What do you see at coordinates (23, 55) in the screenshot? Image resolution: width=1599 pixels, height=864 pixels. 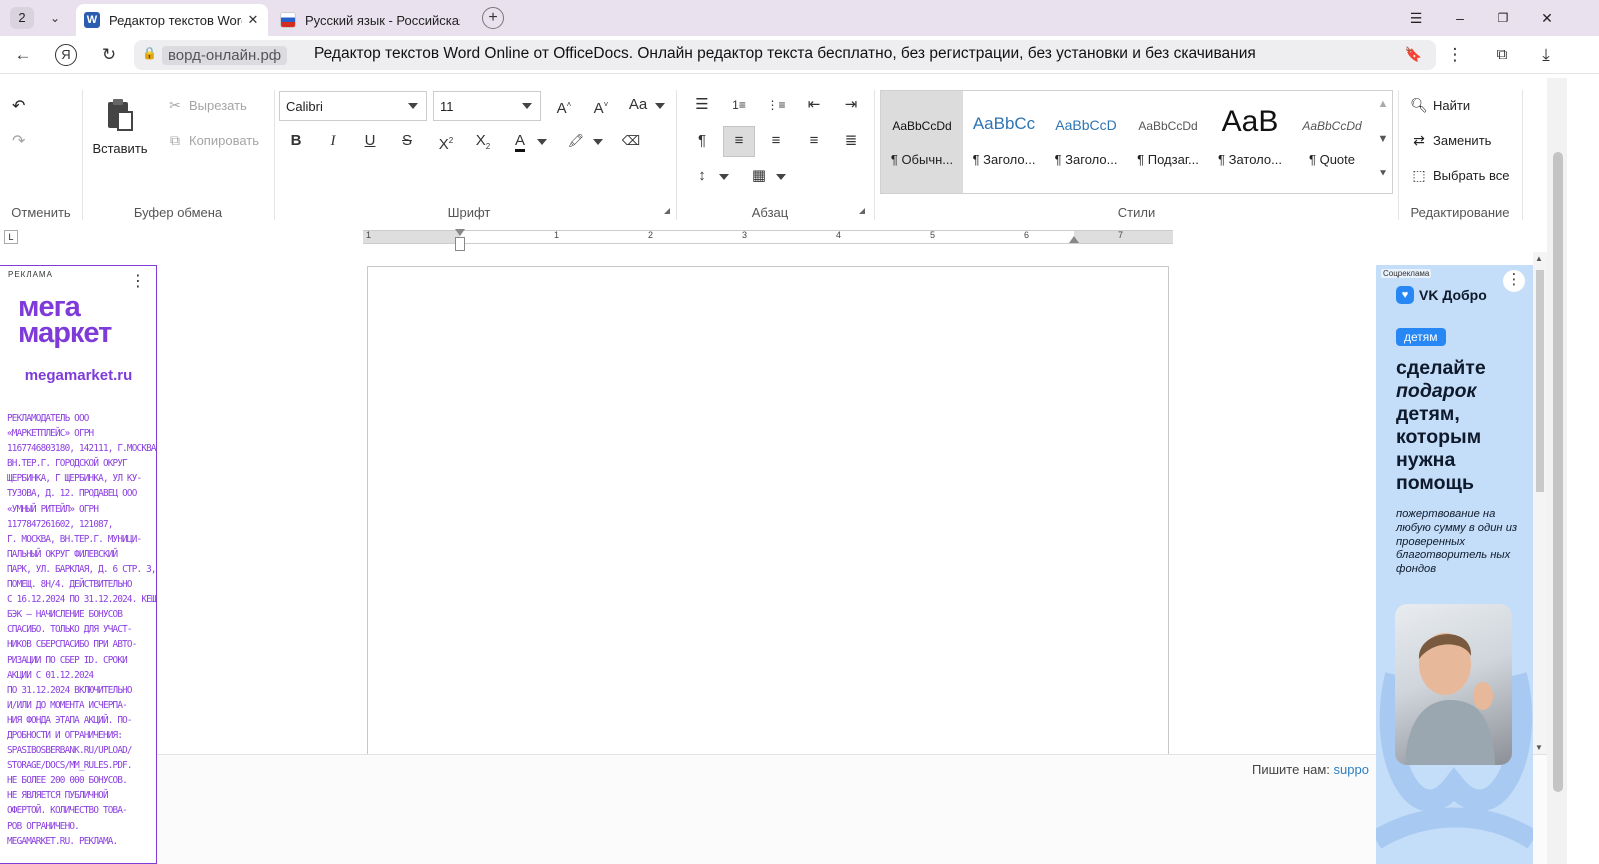 I see `back-arrow-icon: ←` at bounding box center [23, 55].